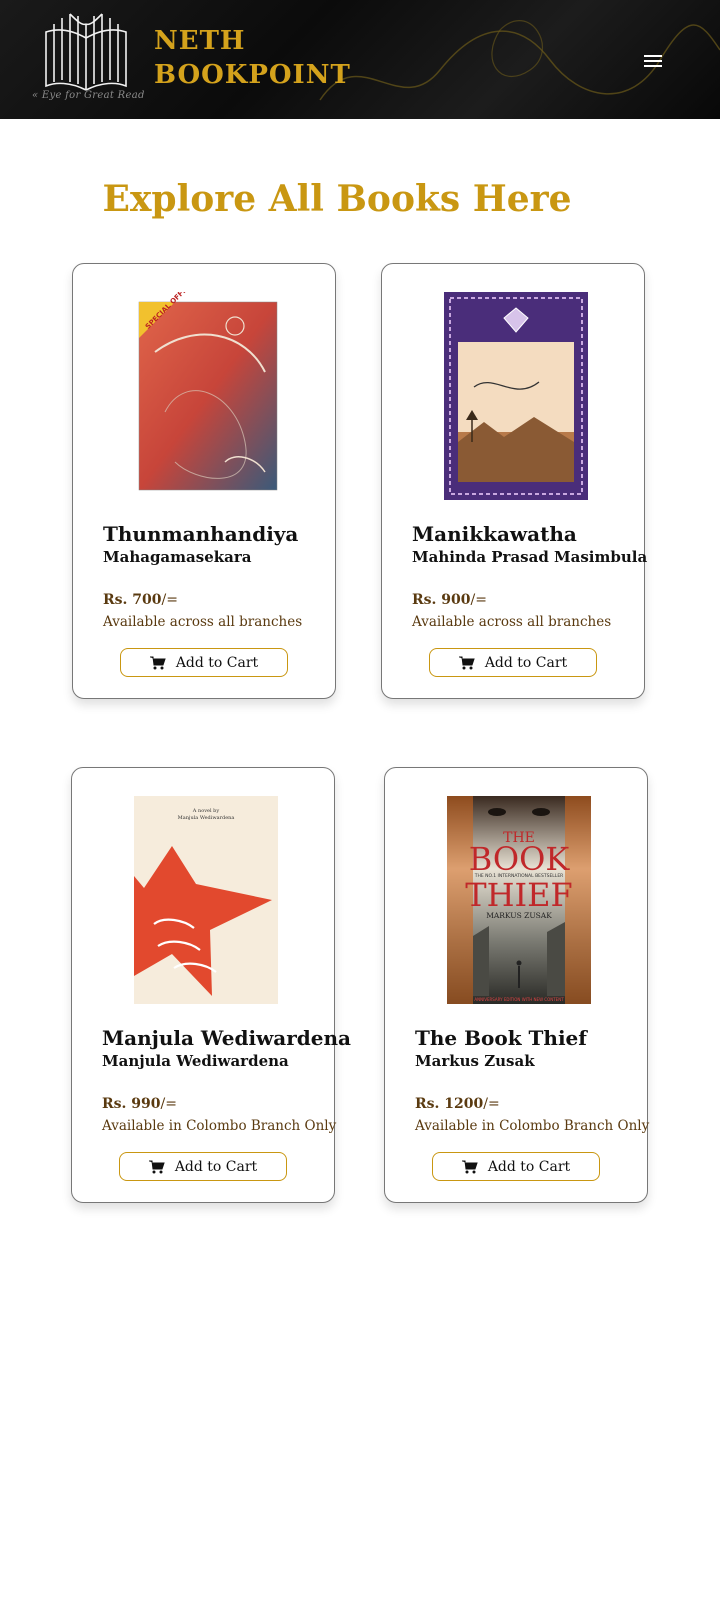  I want to click on brand-line-1: NETH, so click(200, 41).